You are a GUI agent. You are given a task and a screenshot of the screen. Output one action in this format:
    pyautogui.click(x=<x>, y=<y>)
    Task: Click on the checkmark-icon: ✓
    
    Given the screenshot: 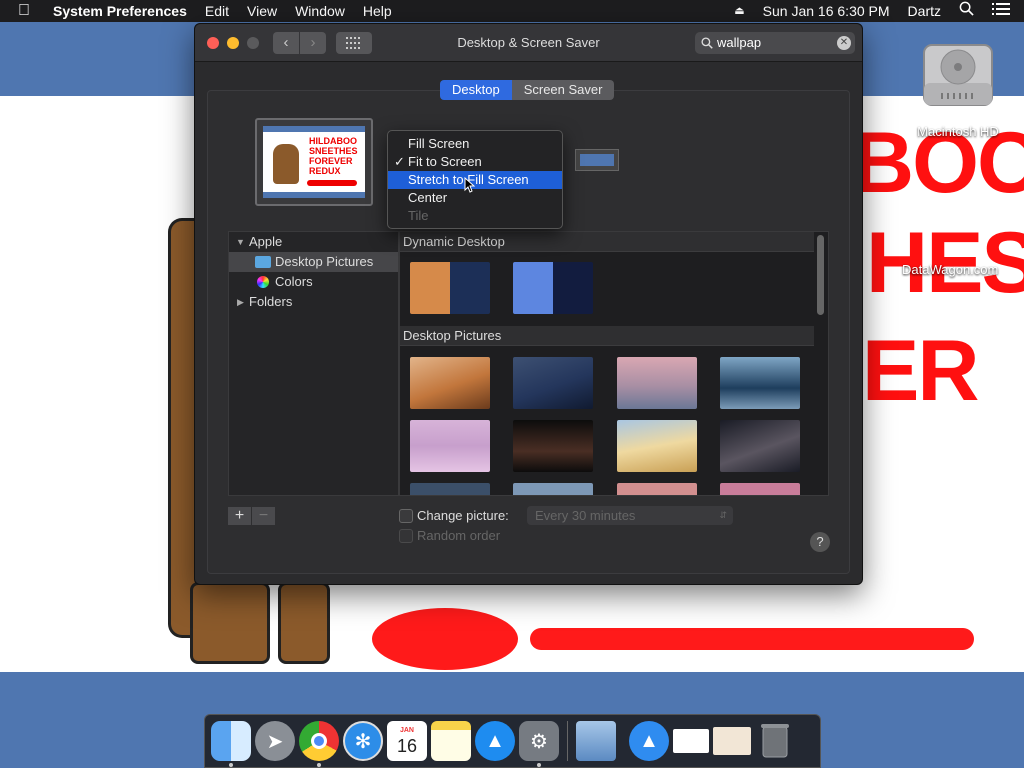 What is the action you would take?
    pyautogui.click(x=399, y=161)
    